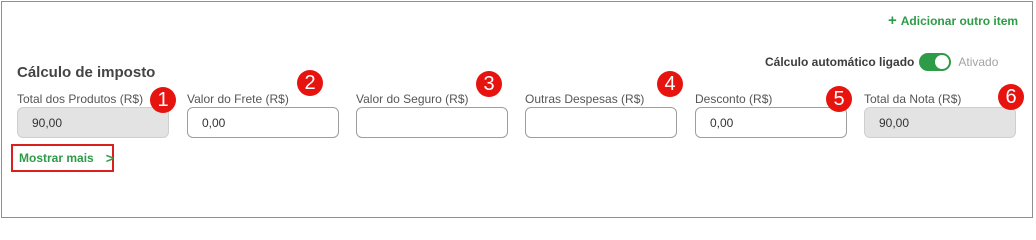 The height and width of the screenshot is (240, 1036). I want to click on auto-calc-state: Ativado, so click(978, 62).